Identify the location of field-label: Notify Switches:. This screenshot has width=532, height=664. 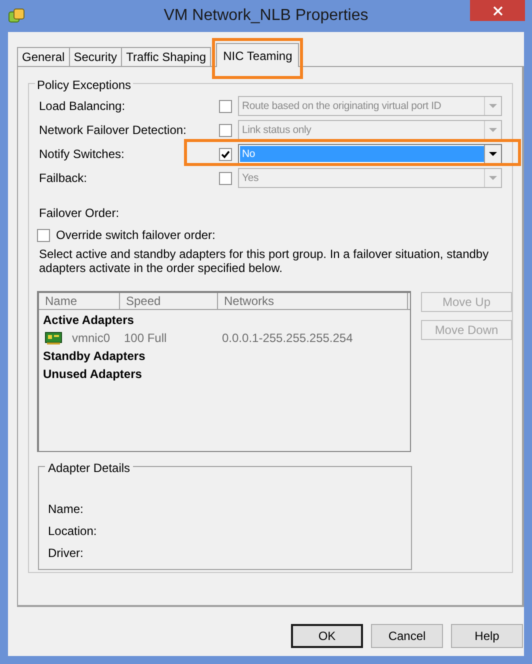
(82, 154).